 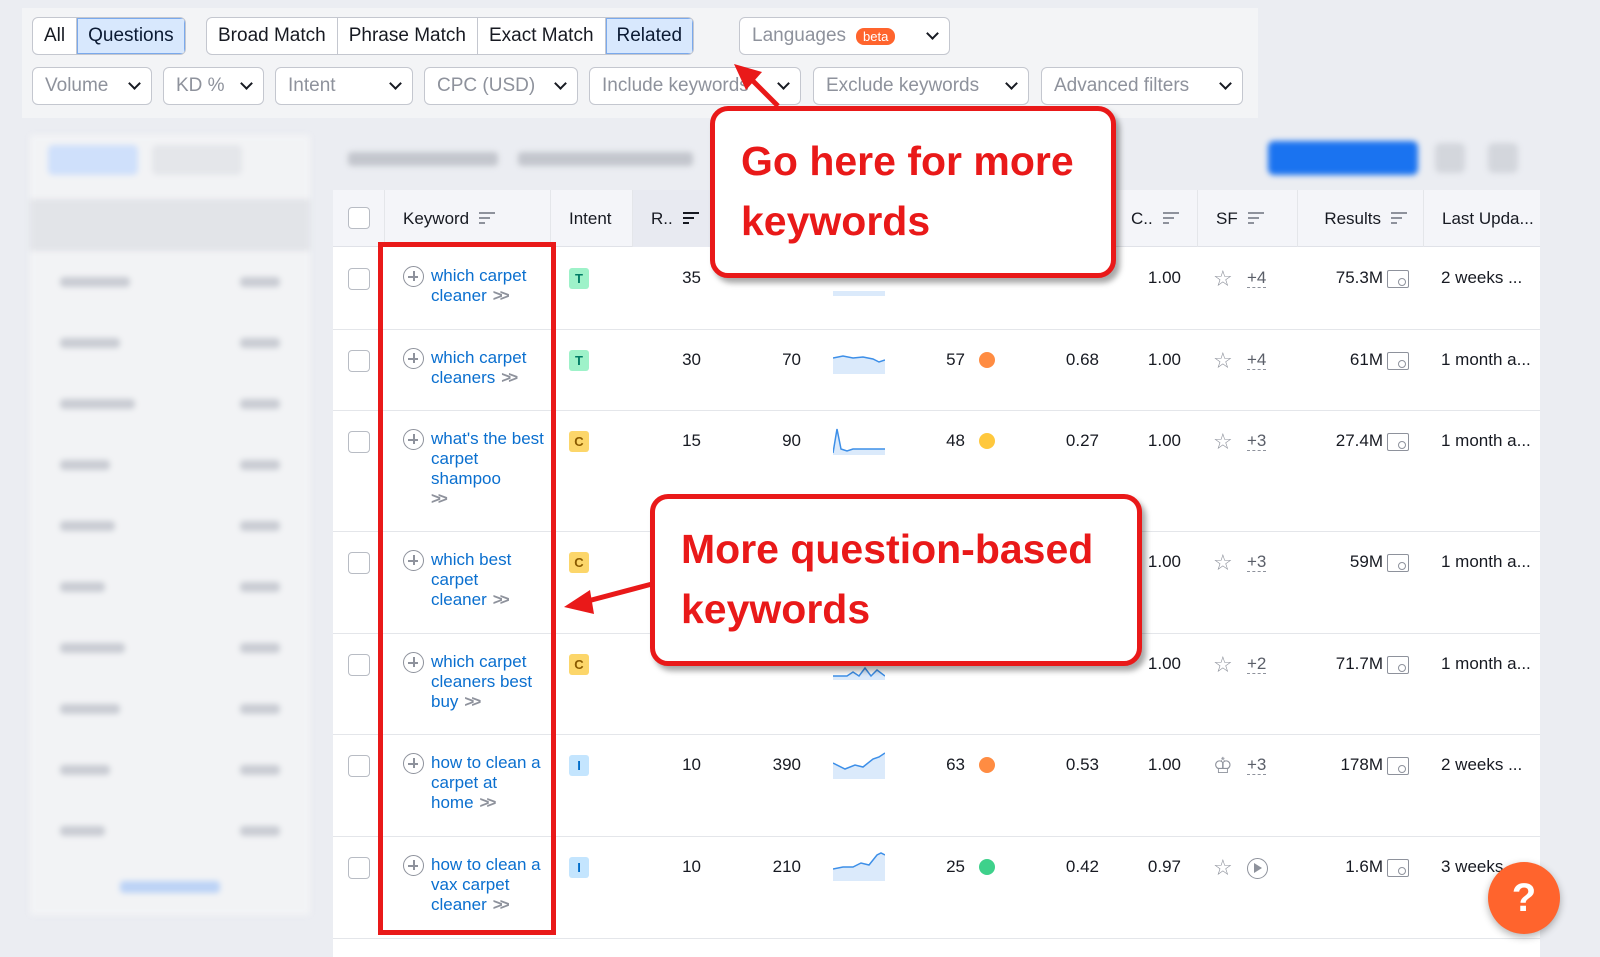 What do you see at coordinates (859, 866) in the screenshot?
I see `trend-sparkline` at bounding box center [859, 866].